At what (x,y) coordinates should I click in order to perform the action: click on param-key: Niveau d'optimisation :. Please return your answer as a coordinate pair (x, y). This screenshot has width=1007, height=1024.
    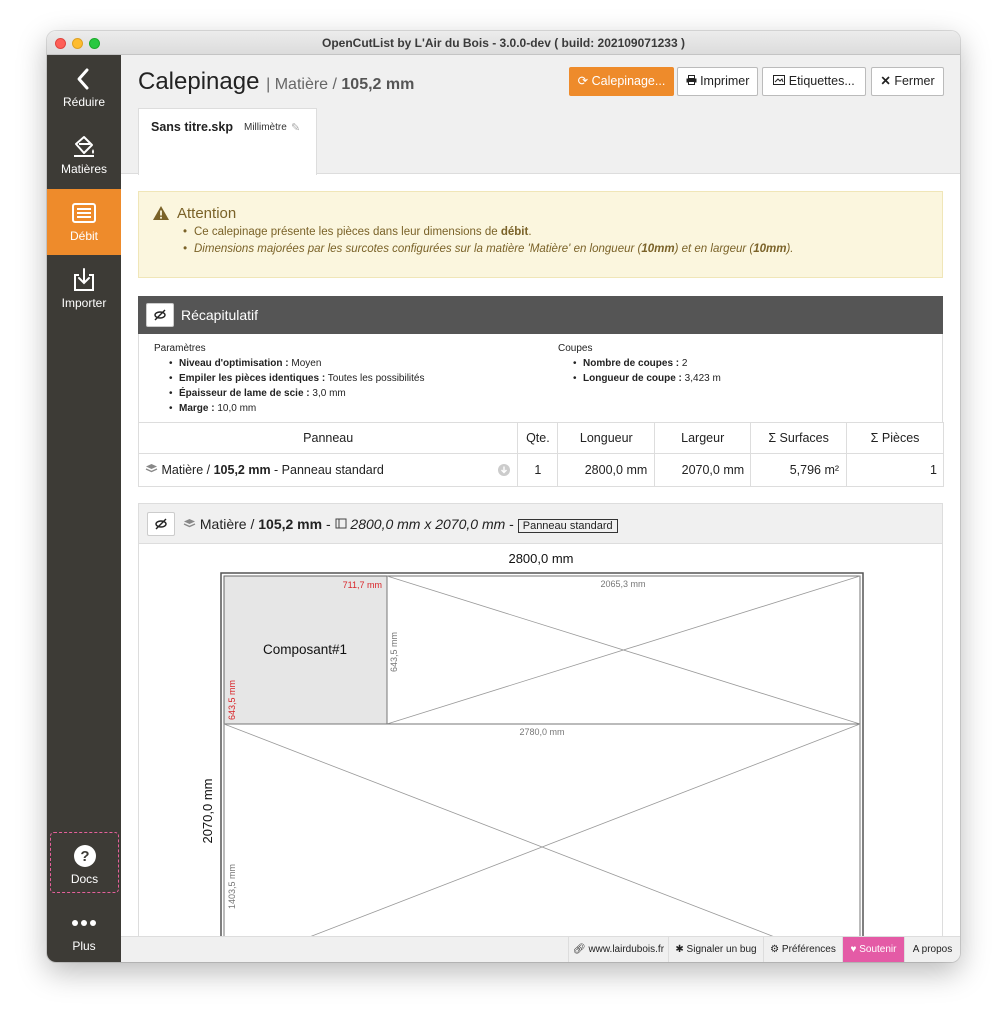
    Looking at the image, I should click on (234, 363).